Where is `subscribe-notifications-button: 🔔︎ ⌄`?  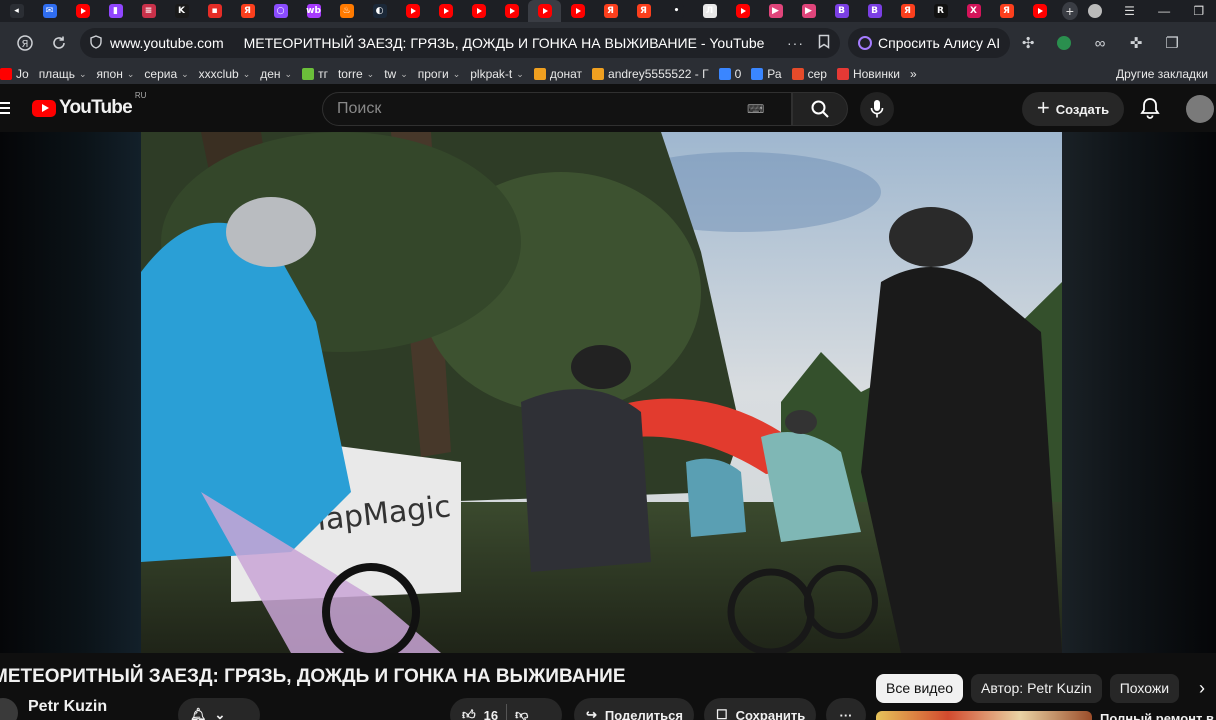
subscribe-notifications-button: 🔔︎ ⌄ is located at coordinates (219, 709).